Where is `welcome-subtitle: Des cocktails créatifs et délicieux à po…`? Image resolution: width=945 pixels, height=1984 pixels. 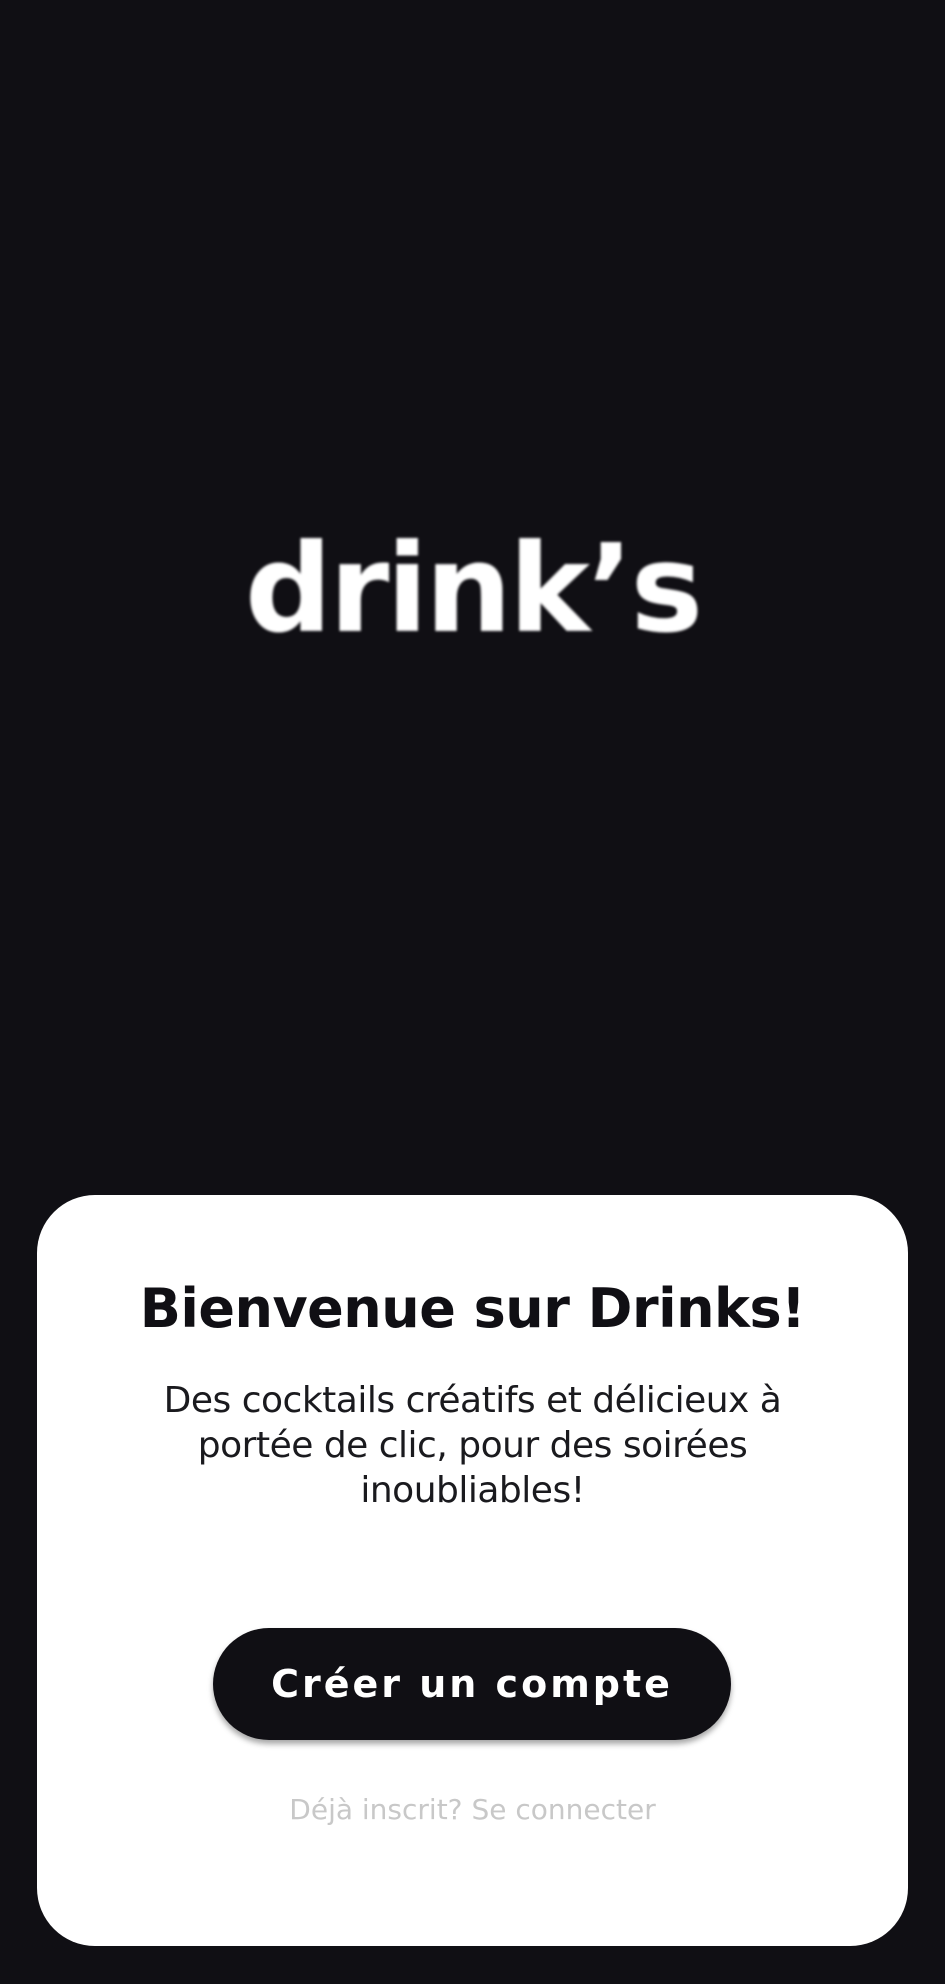 welcome-subtitle: Des cocktails créatifs et délicieux à po… is located at coordinates (472, 1445).